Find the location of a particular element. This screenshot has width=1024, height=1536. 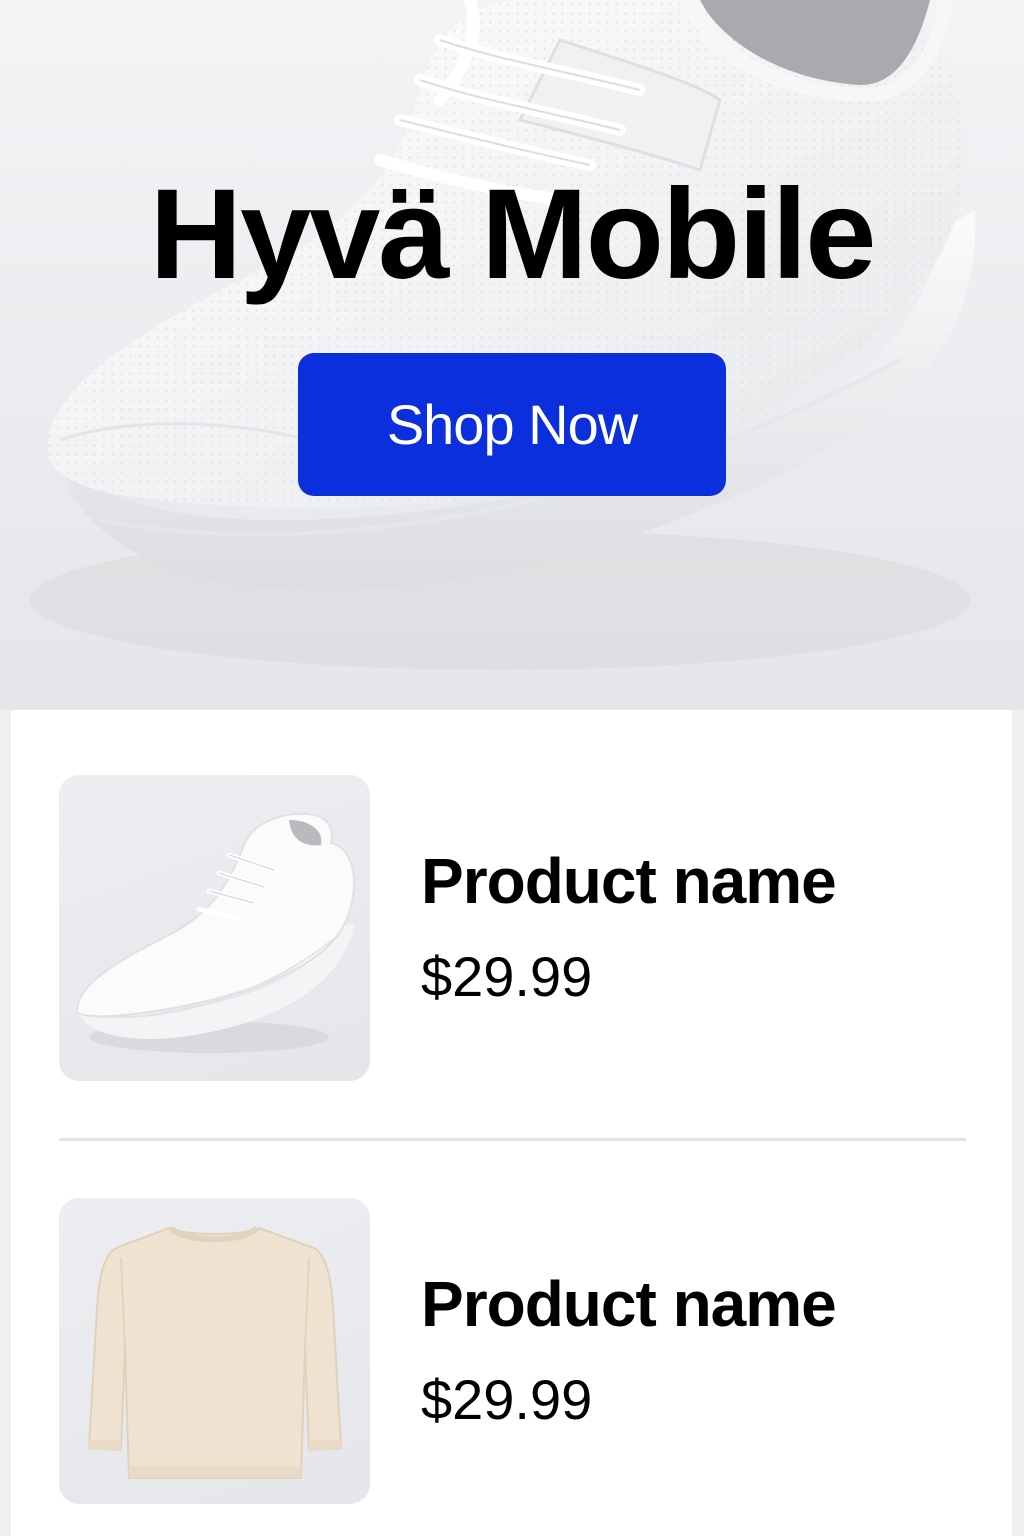

divider is located at coordinates (512, 1139).